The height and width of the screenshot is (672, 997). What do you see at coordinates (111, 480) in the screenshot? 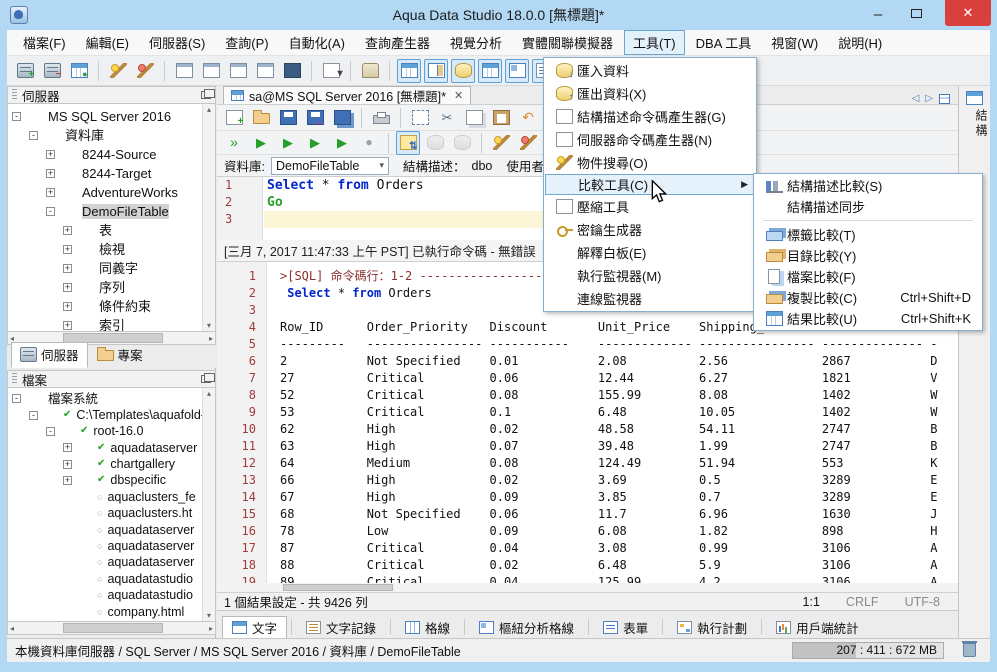
I see `tree-node: + ✔ dbspecific` at bounding box center [111, 480].